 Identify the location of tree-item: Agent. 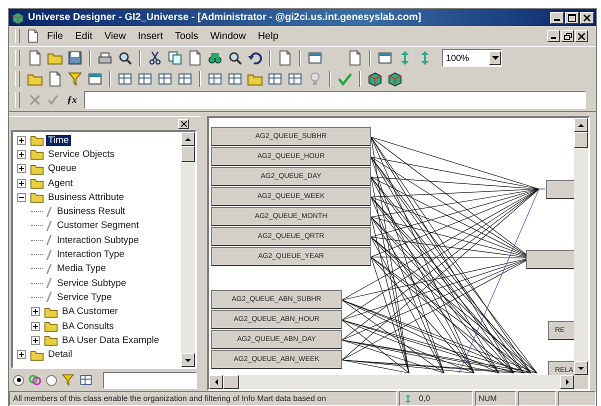
(60, 183).